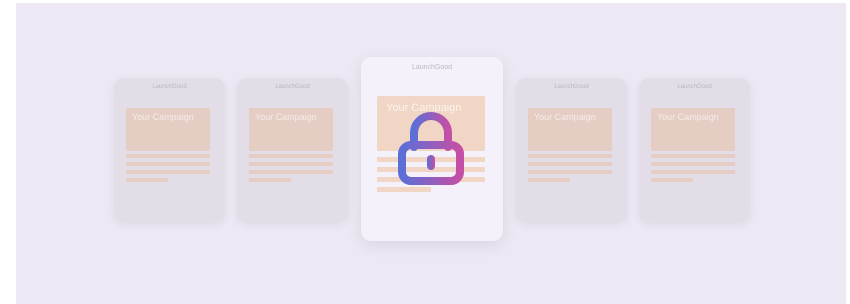 The width and height of the screenshot is (850, 304). What do you see at coordinates (431, 148) in the screenshot?
I see `lock-icon` at bounding box center [431, 148].